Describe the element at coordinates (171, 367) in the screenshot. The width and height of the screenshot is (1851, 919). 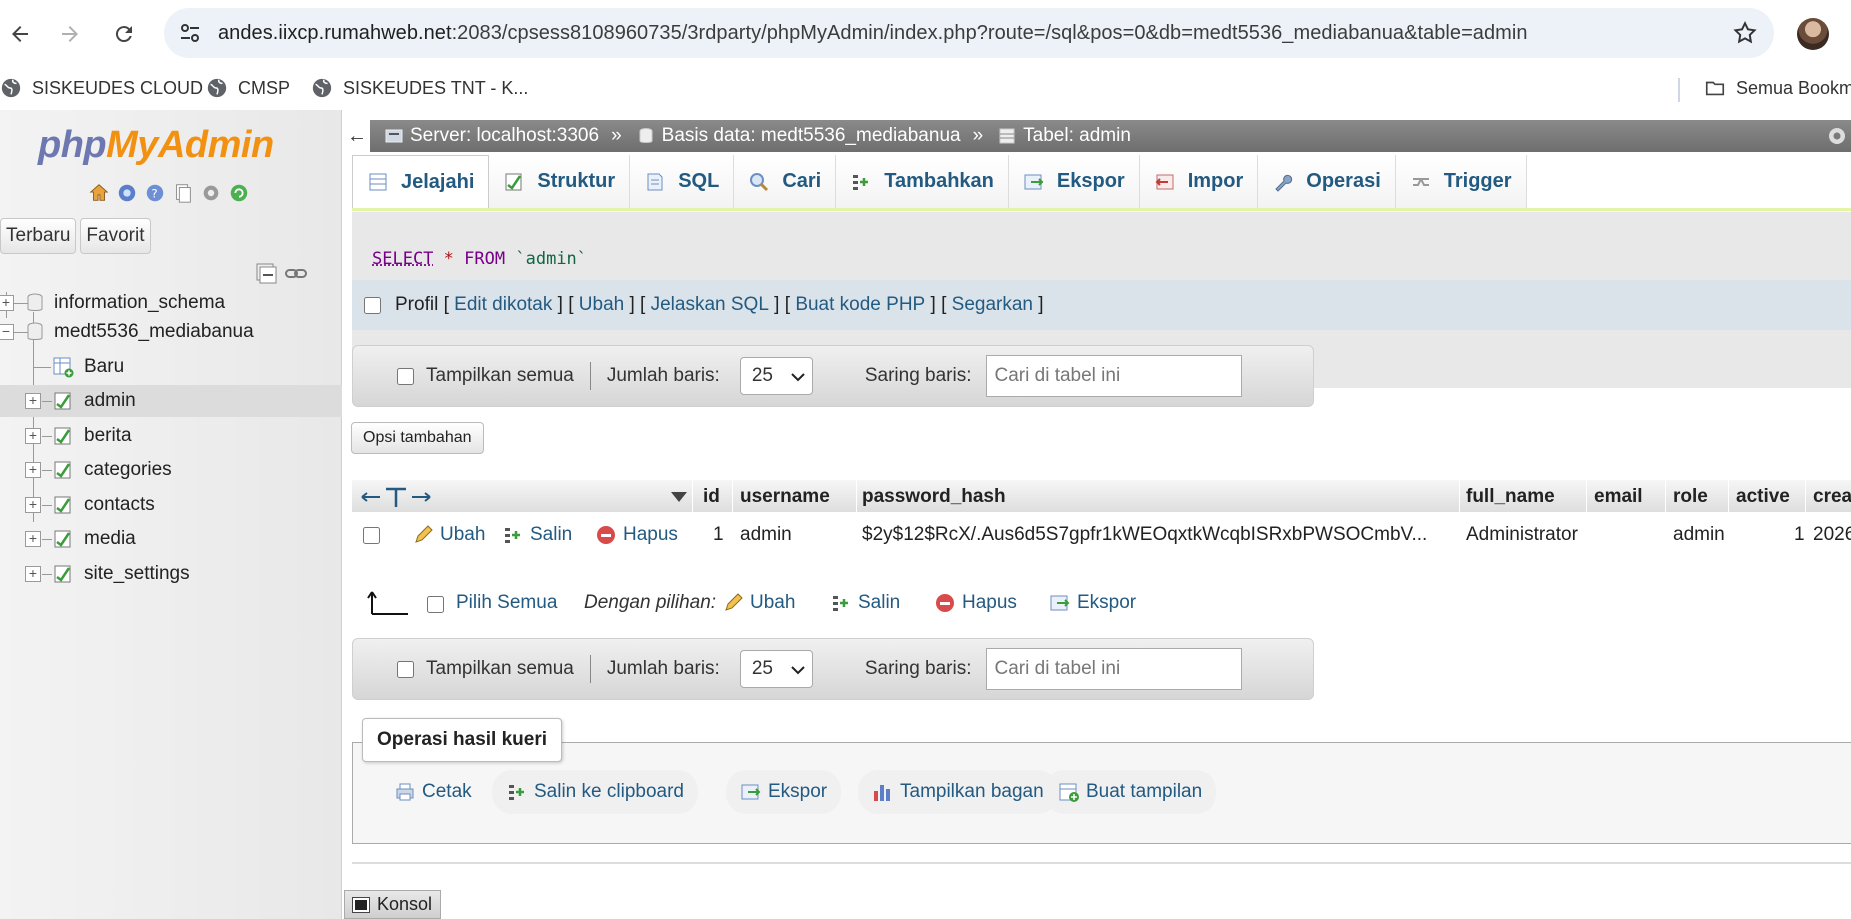
I see `tree-new-table: Baru` at that location.